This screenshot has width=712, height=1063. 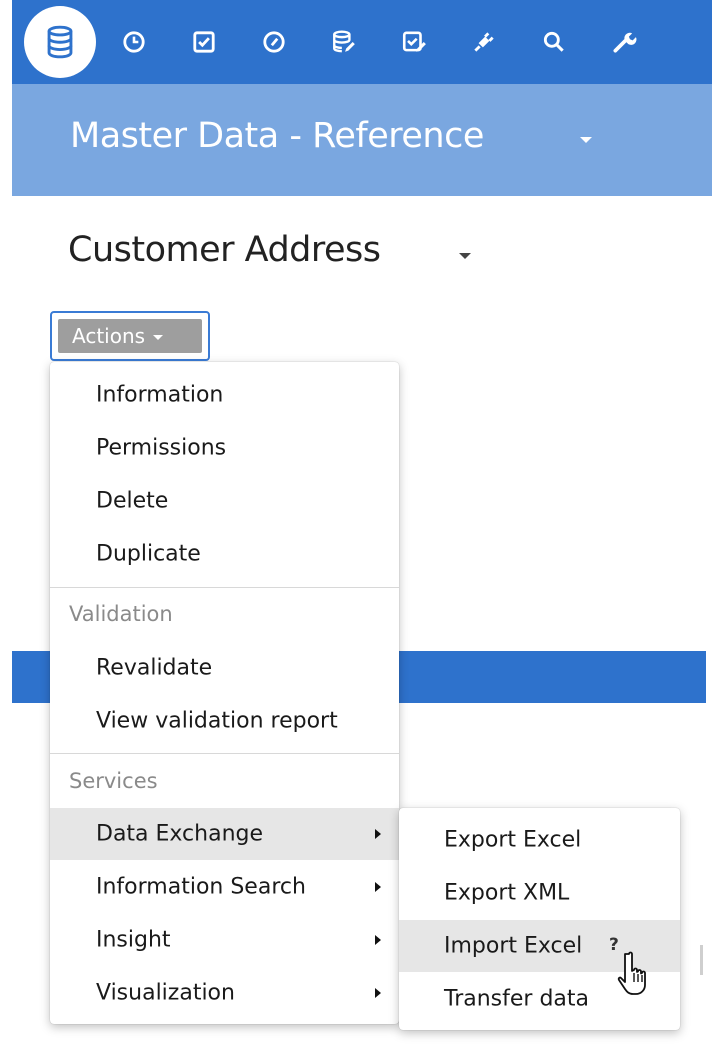 I want to click on menu-item-view-validation-report: View validation report, so click(x=224, y=721).